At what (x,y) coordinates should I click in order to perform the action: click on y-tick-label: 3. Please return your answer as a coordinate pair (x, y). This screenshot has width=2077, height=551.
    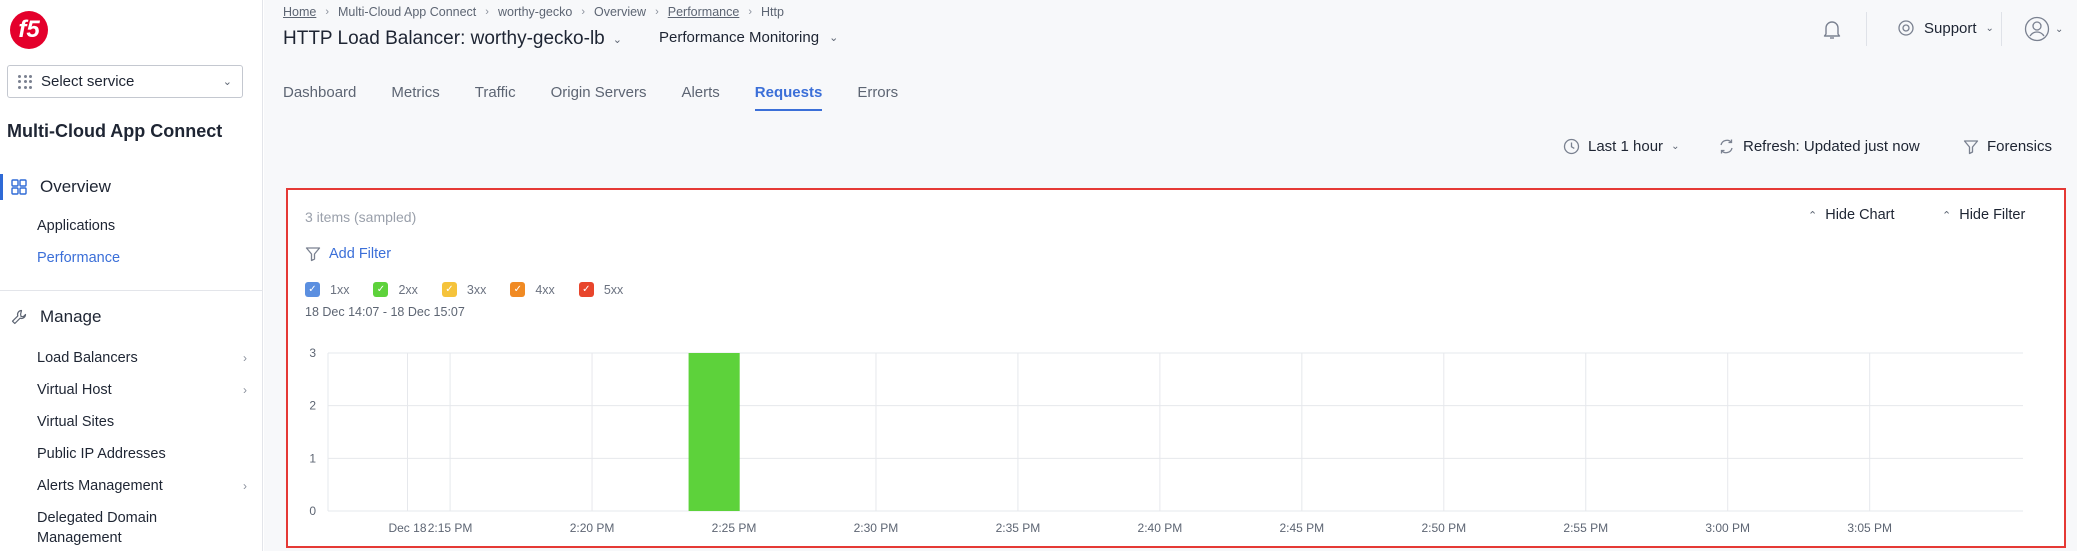
    Looking at the image, I should click on (312, 353).